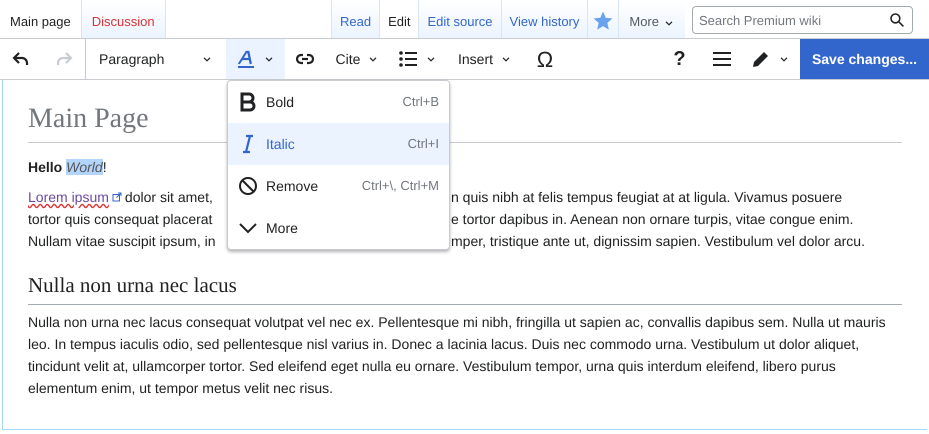 This screenshot has width=929, height=434. Describe the element at coordinates (338, 186) in the screenshot. I see `menu-item: Remove Ctrl+\, Ctrl+M` at that location.